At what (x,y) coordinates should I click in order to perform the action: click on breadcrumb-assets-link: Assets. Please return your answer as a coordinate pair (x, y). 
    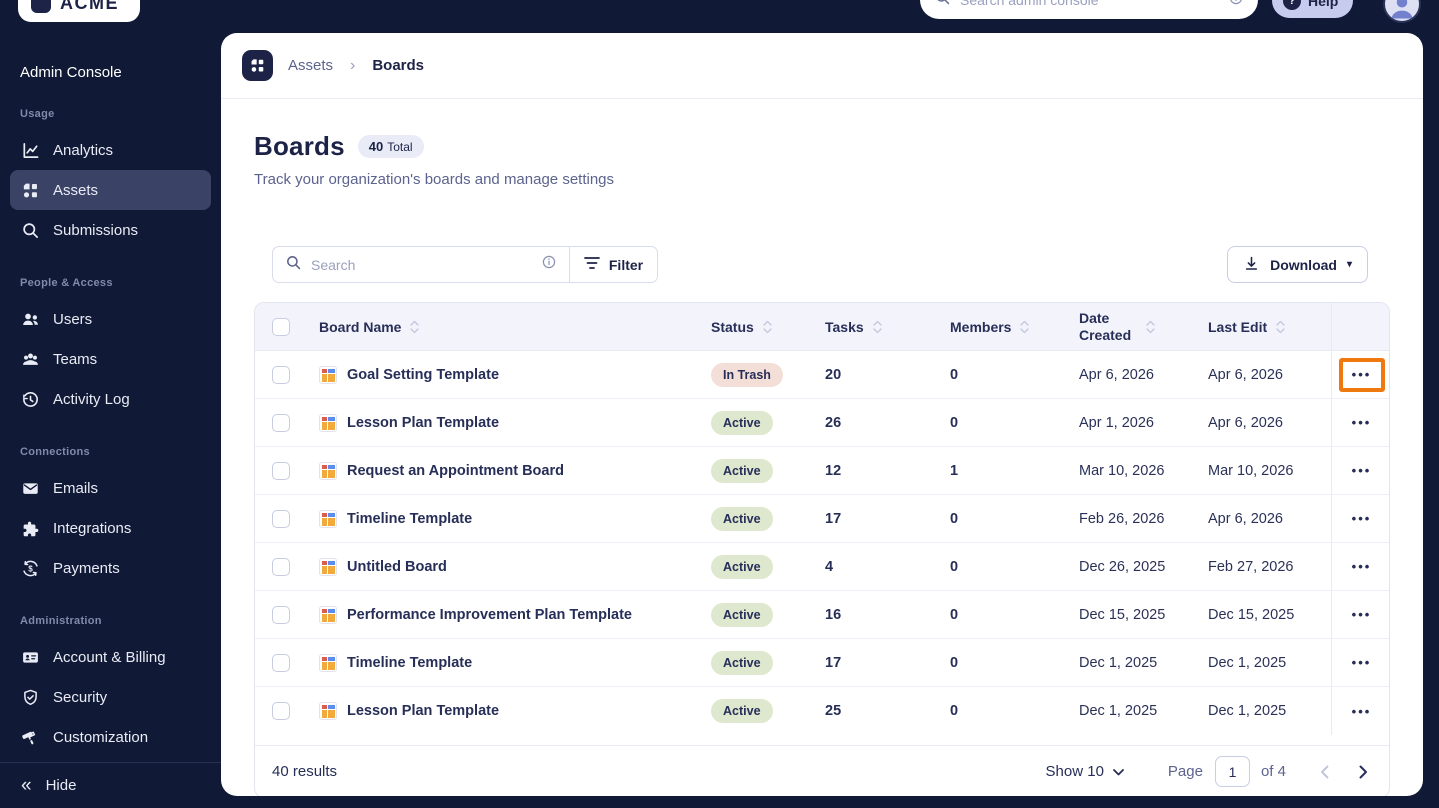
    Looking at the image, I should click on (310, 65).